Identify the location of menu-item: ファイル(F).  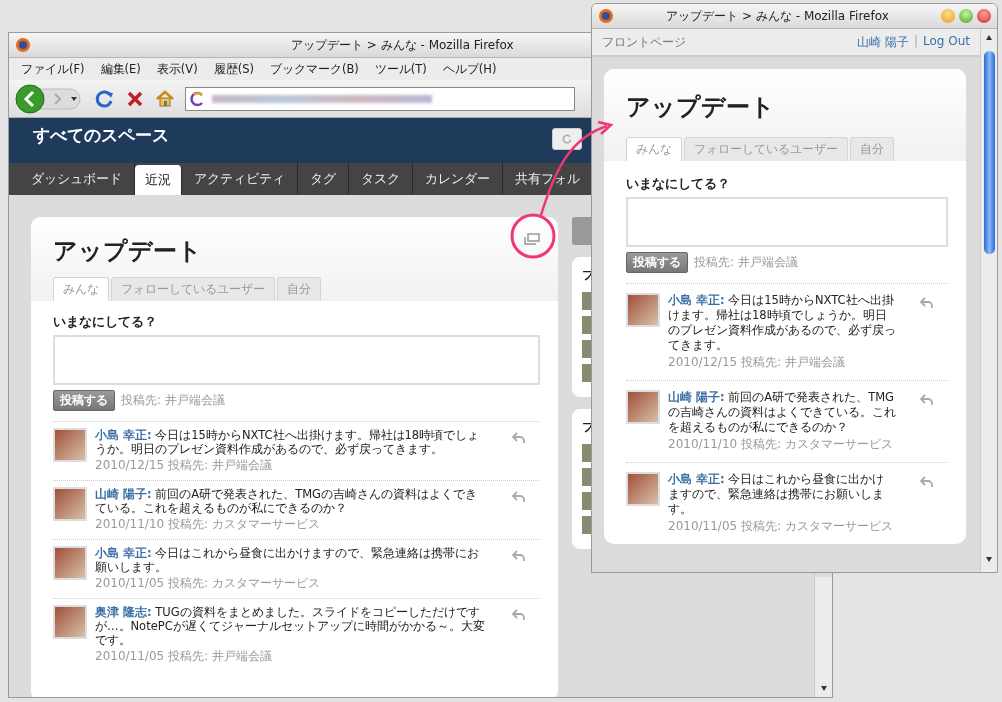
(53, 69).